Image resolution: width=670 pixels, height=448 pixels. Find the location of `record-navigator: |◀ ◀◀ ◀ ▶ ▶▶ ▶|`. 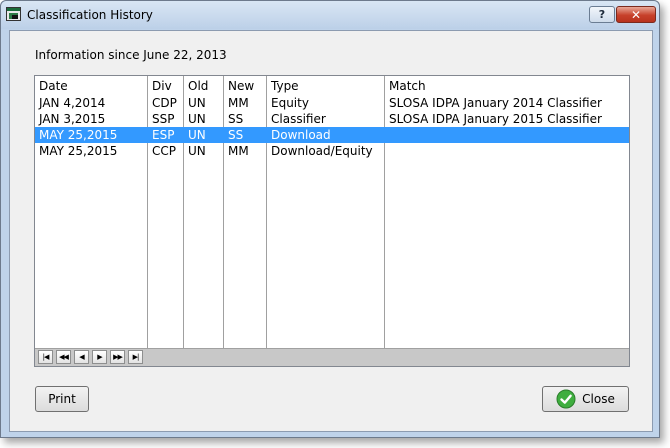

record-navigator: |◀ ◀◀ ◀ ▶ ▶▶ ▶| is located at coordinates (332, 357).